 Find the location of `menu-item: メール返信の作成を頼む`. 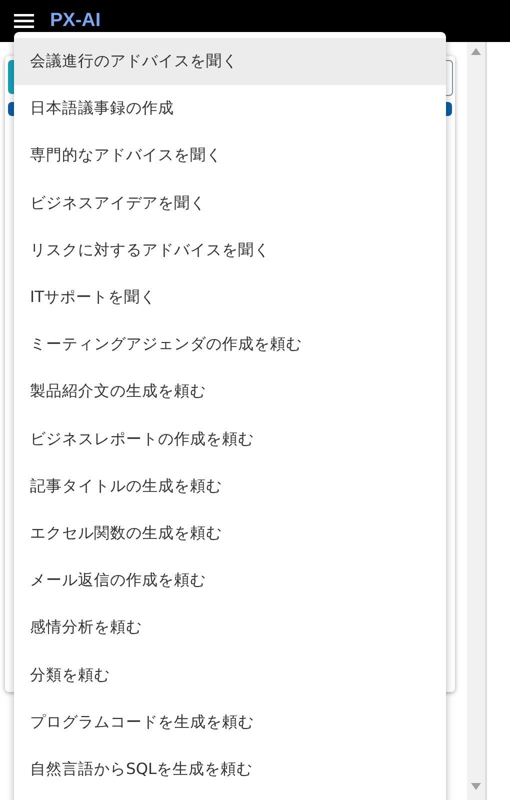

menu-item: メール返信の作成を頼む is located at coordinates (230, 580).